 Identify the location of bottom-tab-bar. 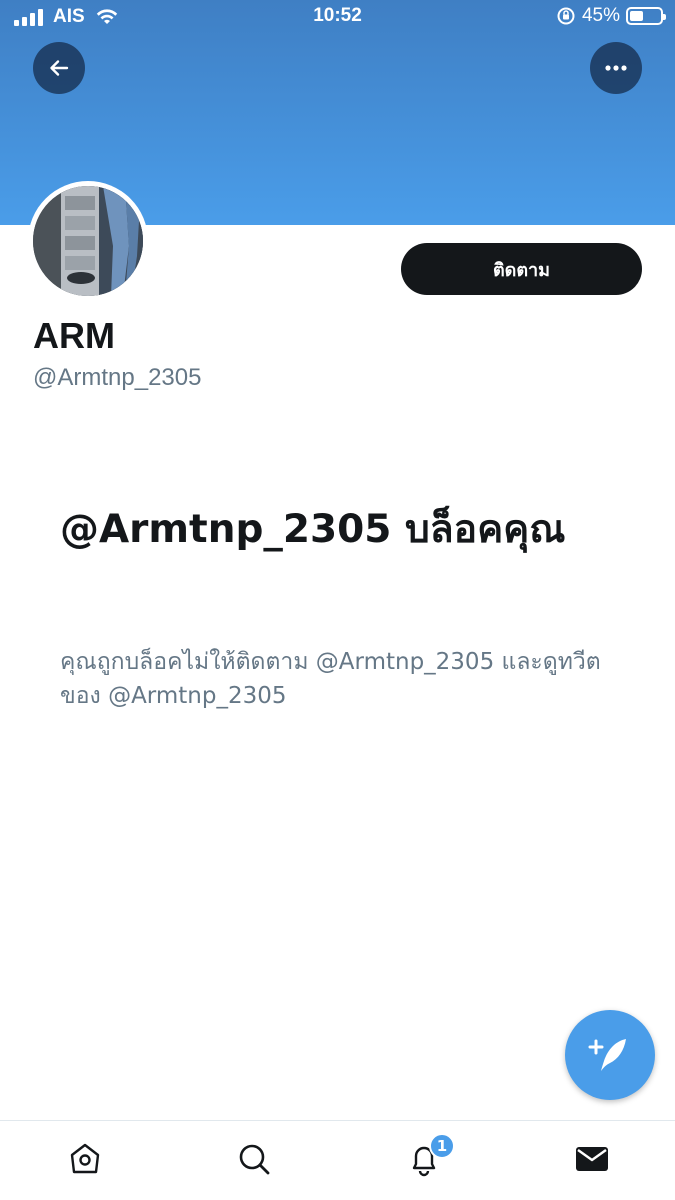
(337, 1160).